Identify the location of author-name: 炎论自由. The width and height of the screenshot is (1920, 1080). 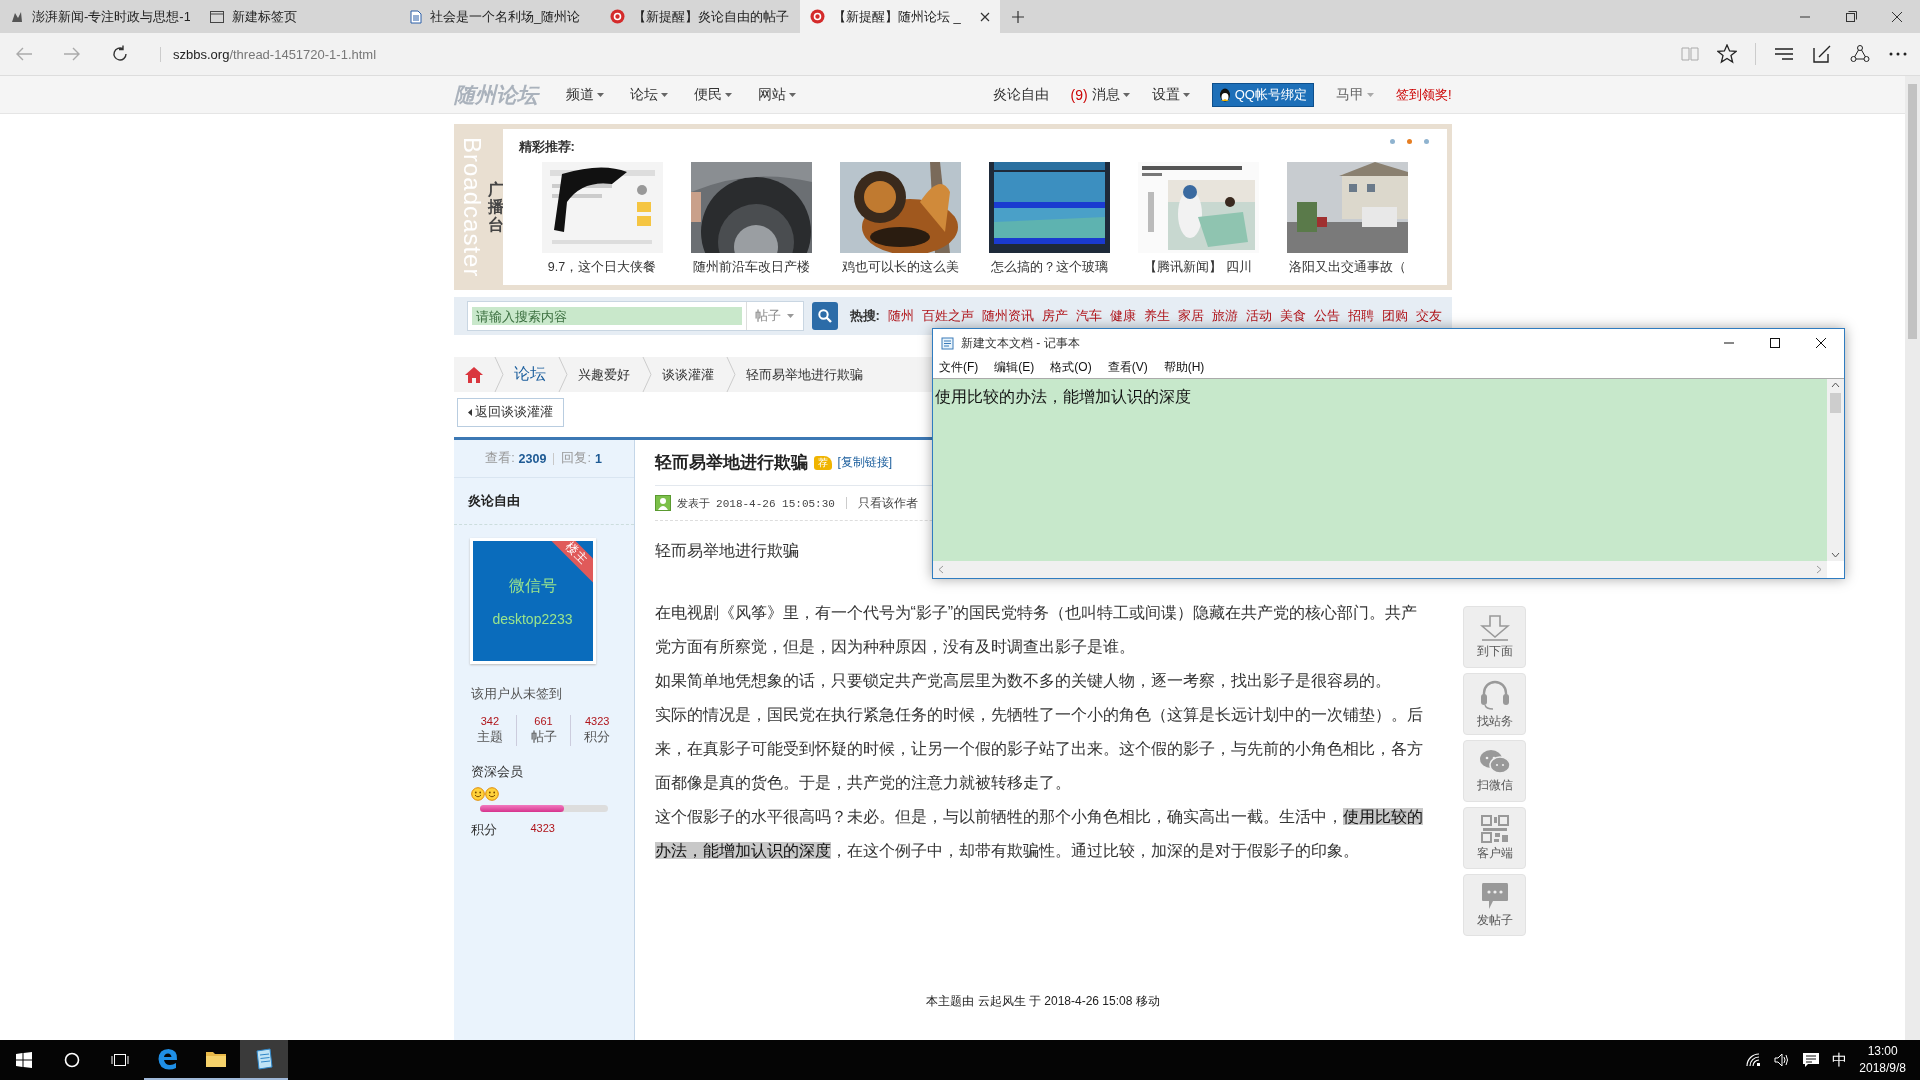
(543, 501).